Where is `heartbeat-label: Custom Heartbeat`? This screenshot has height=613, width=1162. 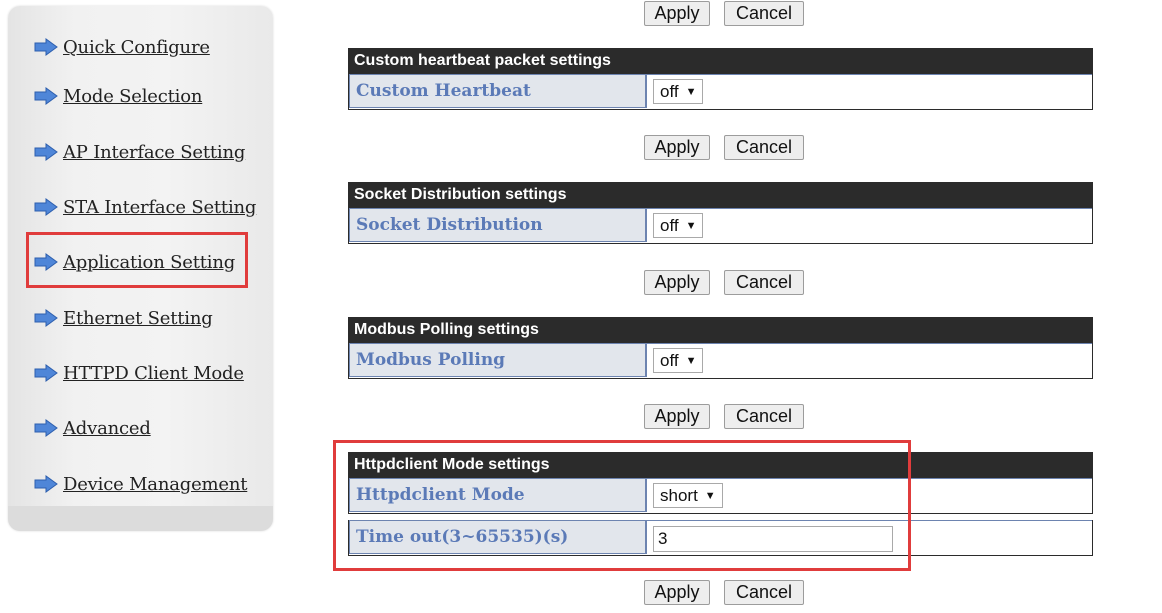 heartbeat-label: Custom Heartbeat is located at coordinates (497, 91).